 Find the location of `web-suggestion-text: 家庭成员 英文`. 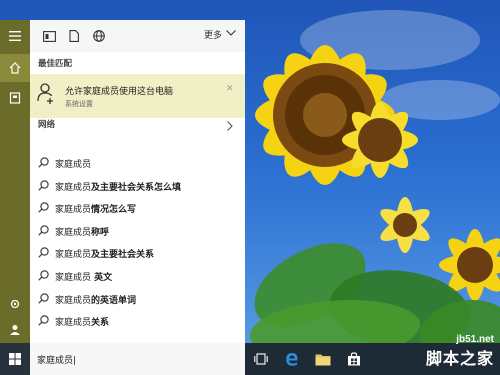

web-suggestion-text: 家庭成员 英文 is located at coordinates (83, 276).